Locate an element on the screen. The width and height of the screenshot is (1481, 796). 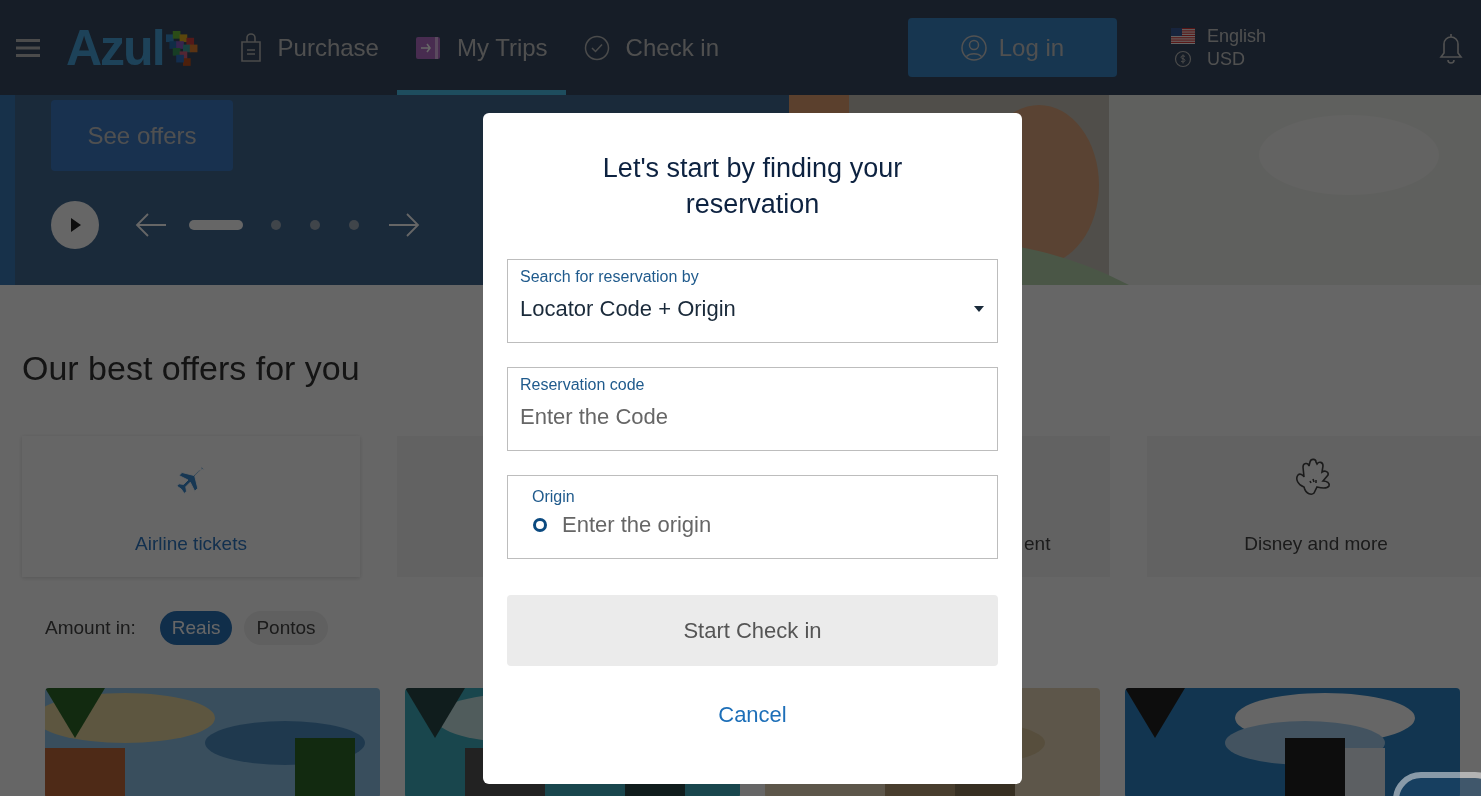
currency-chip: Reais is located at coordinates (196, 628).